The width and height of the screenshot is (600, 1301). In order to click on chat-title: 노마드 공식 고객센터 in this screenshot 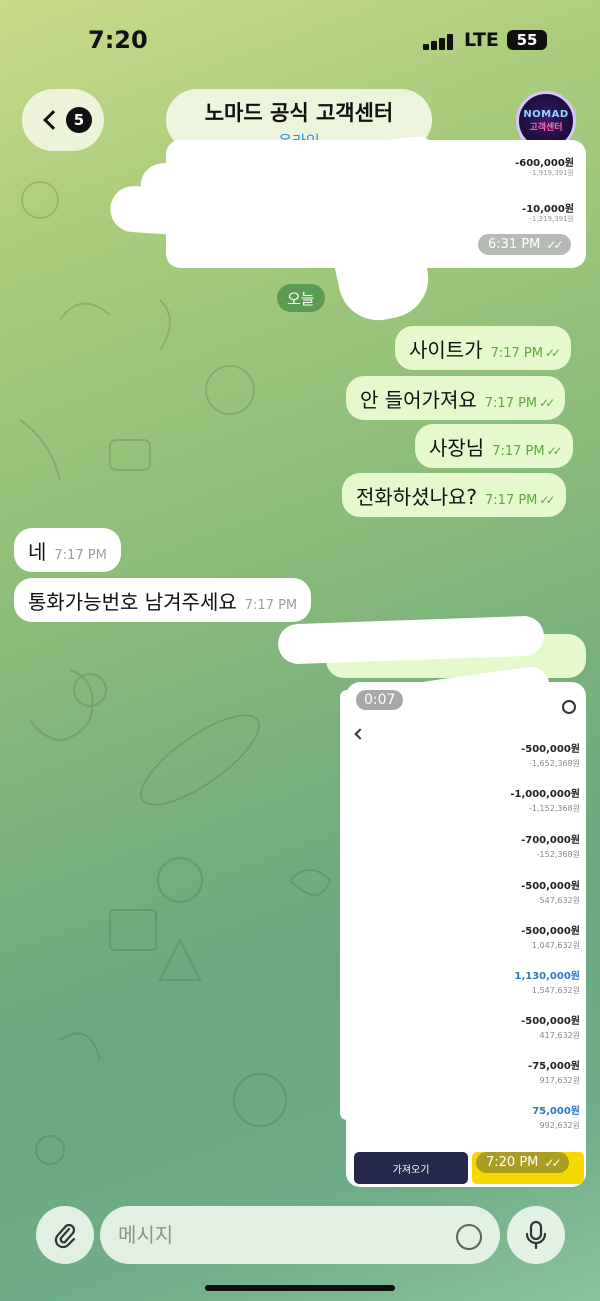, I will do `click(299, 113)`.